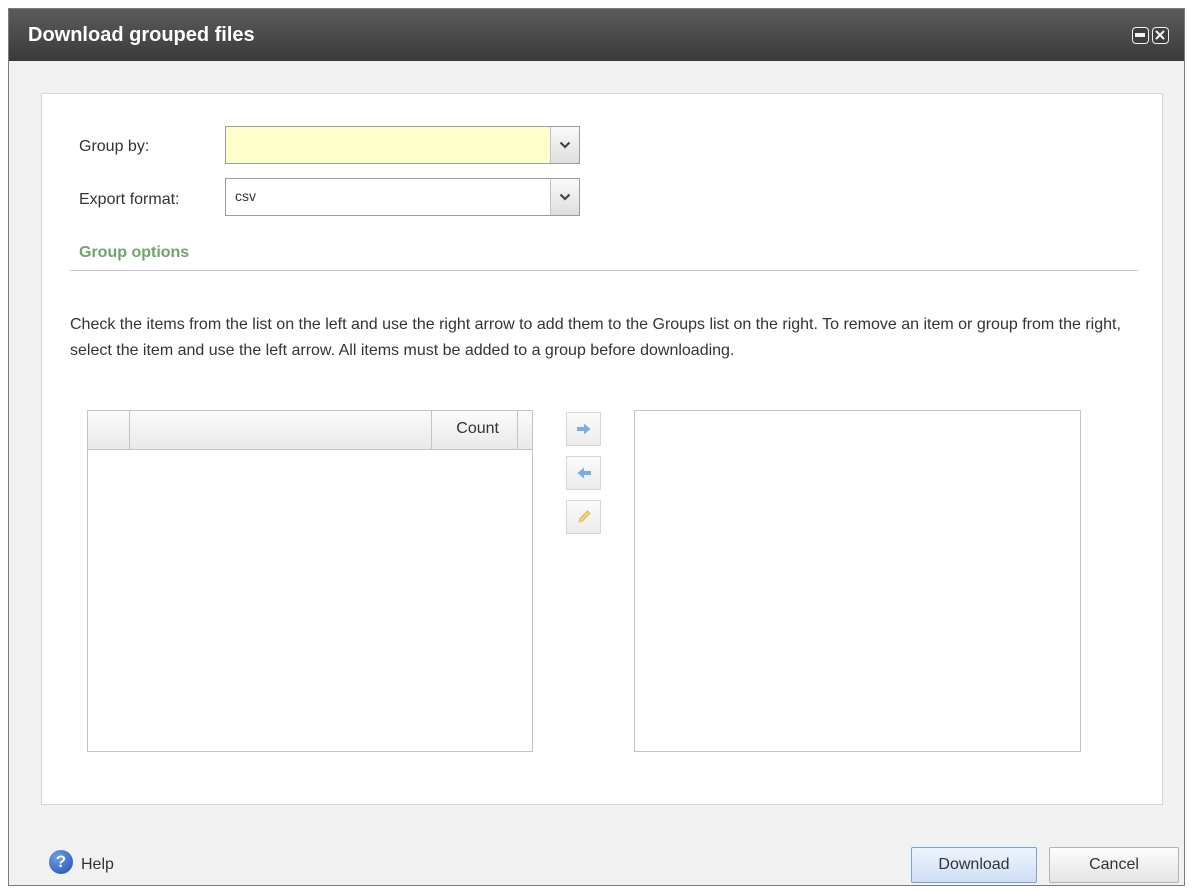 The width and height of the screenshot is (1194, 892). I want to click on items-grid: Count, so click(310, 581).